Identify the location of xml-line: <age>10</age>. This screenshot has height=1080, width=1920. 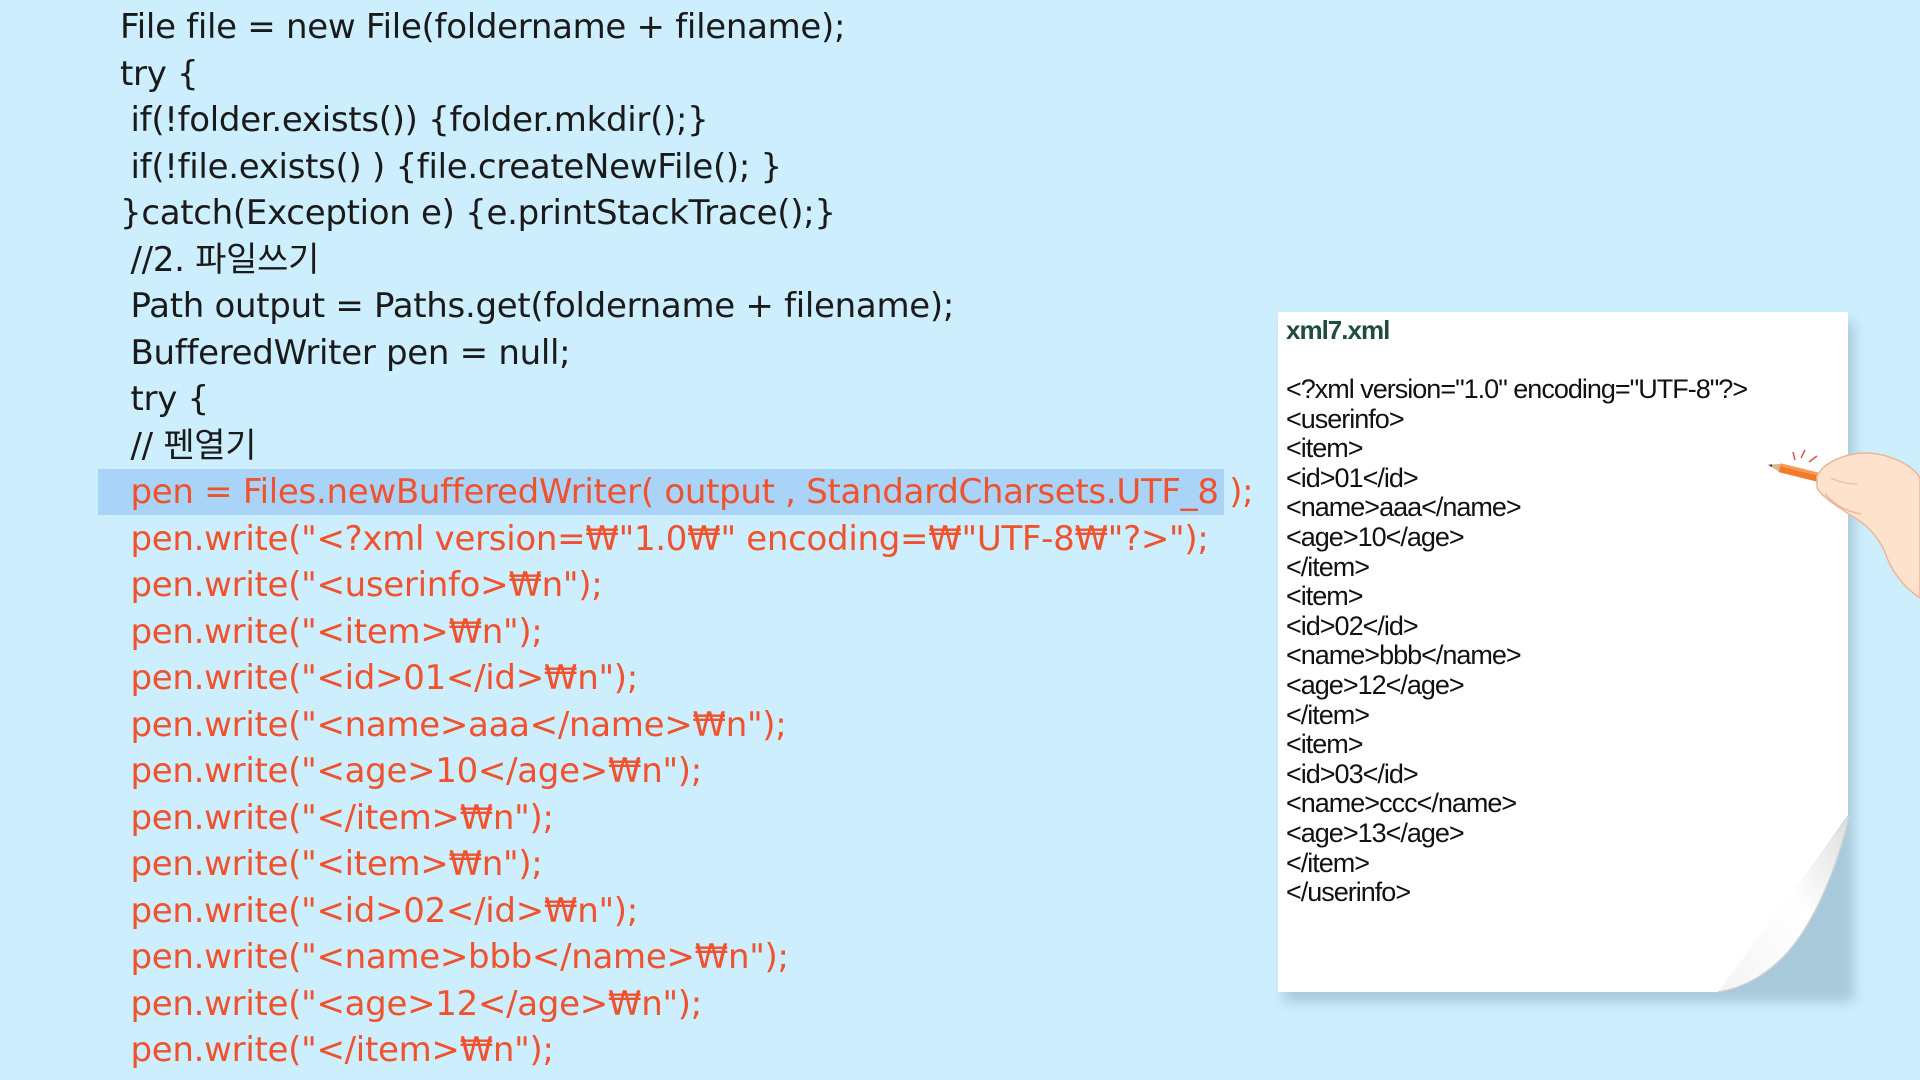
(1375, 537).